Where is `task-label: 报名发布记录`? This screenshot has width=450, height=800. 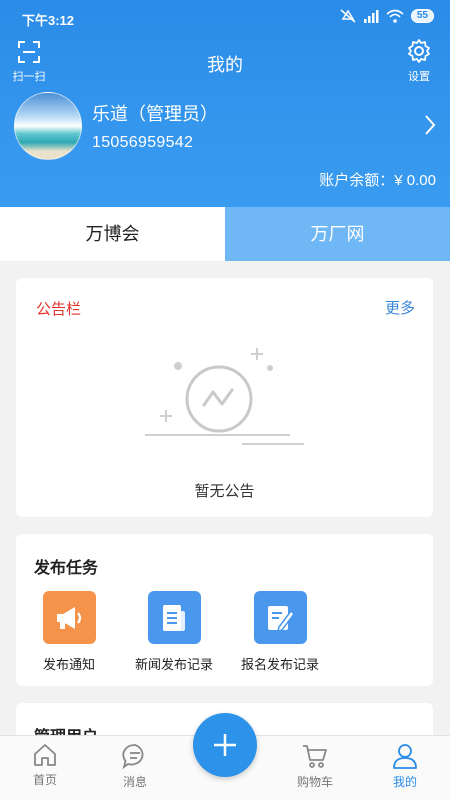 task-label: 报名发布记录 is located at coordinates (279, 664).